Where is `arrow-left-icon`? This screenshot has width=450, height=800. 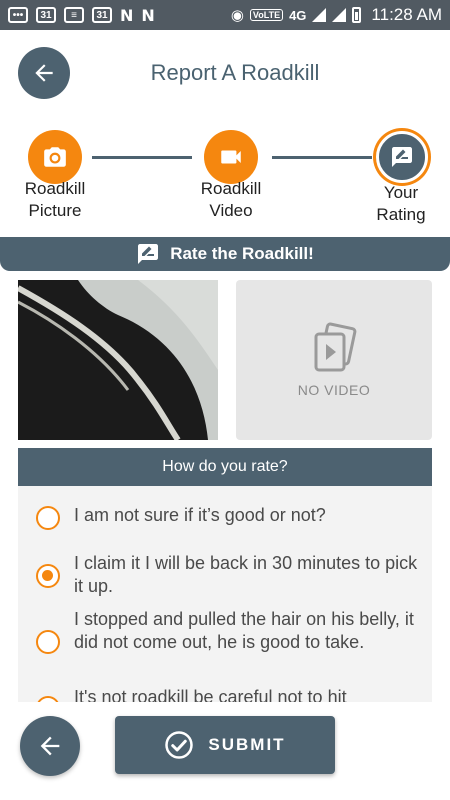 arrow-left-icon is located at coordinates (50, 746).